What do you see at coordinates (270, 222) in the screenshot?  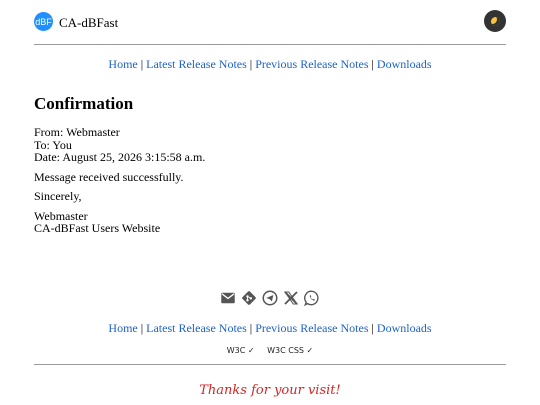 I see `message-signature: Webmaster CA-dBFast Users Website` at bounding box center [270, 222].